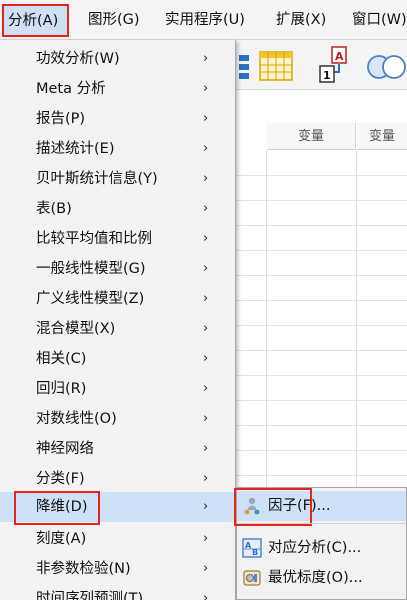 Image resolution: width=407 pixels, height=600 pixels. Describe the element at coordinates (117, 569) in the screenshot. I see `menu-item-nonparametric-tests: 非参数检验(N) ›` at that location.